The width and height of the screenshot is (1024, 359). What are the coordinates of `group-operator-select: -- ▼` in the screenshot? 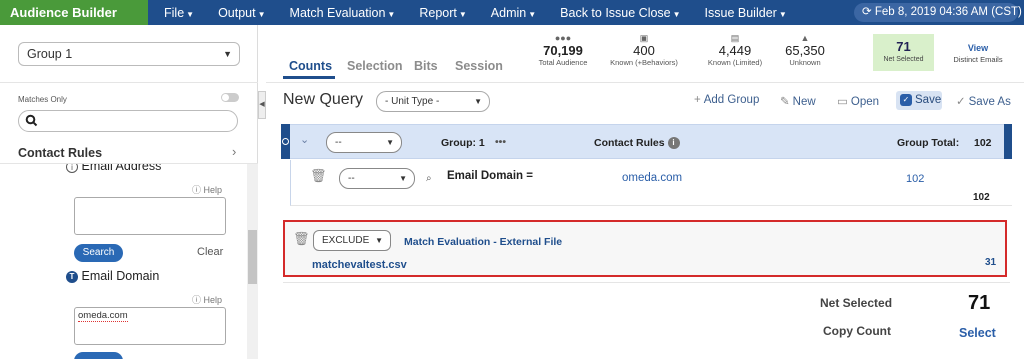 It's located at (364, 142).